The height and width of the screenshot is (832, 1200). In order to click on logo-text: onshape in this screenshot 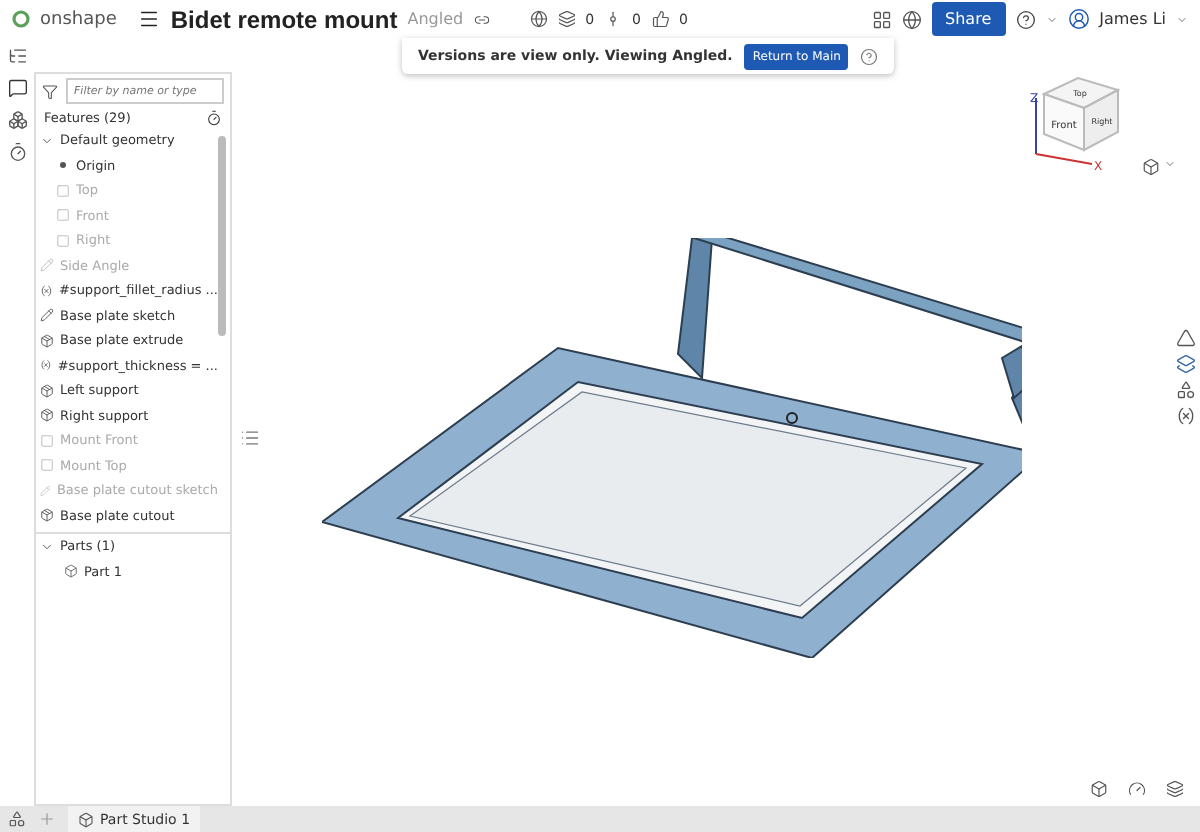, I will do `click(78, 19)`.